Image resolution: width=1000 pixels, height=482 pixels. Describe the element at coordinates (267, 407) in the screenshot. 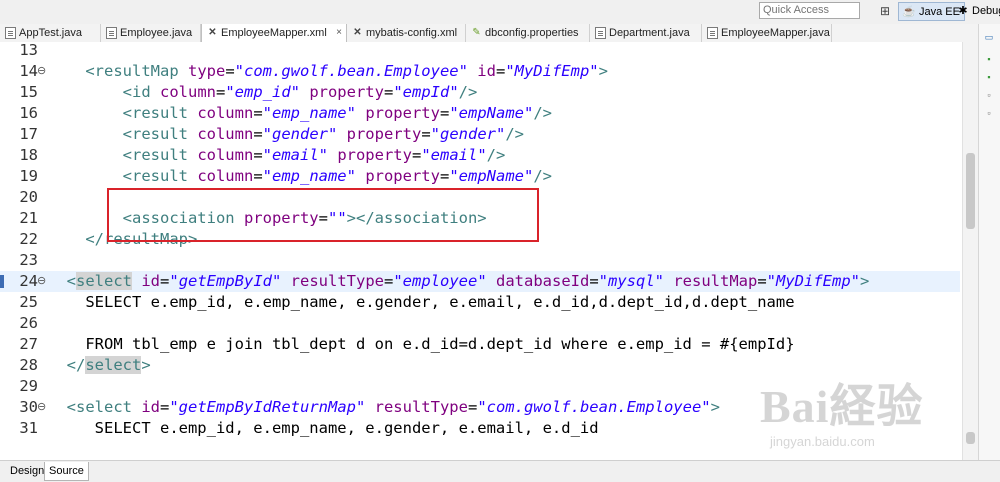

I see `code-token: "getEmpByIdReturnMap"` at that location.